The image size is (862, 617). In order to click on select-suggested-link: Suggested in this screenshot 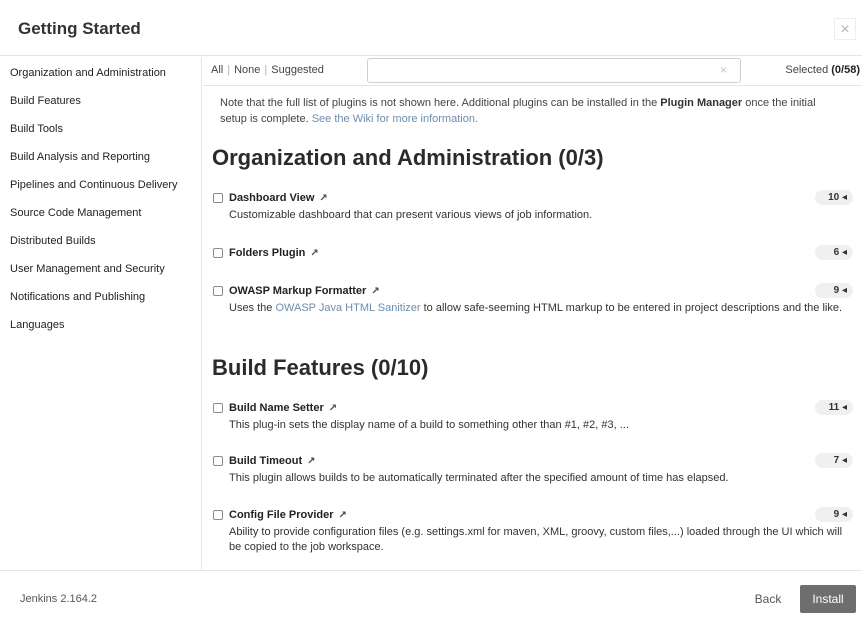, I will do `click(297, 70)`.